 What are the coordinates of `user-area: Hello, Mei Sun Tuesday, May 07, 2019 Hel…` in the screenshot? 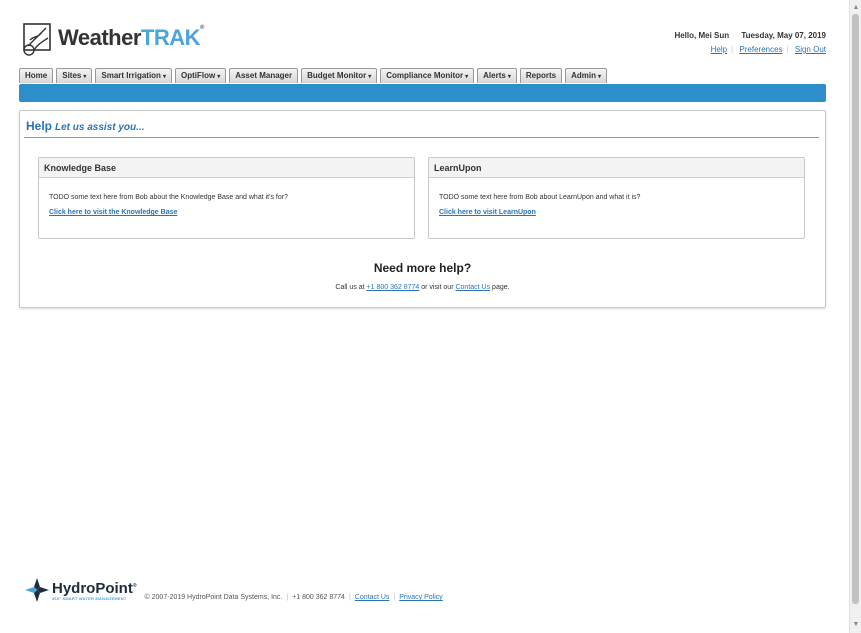 It's located at (745, 42).